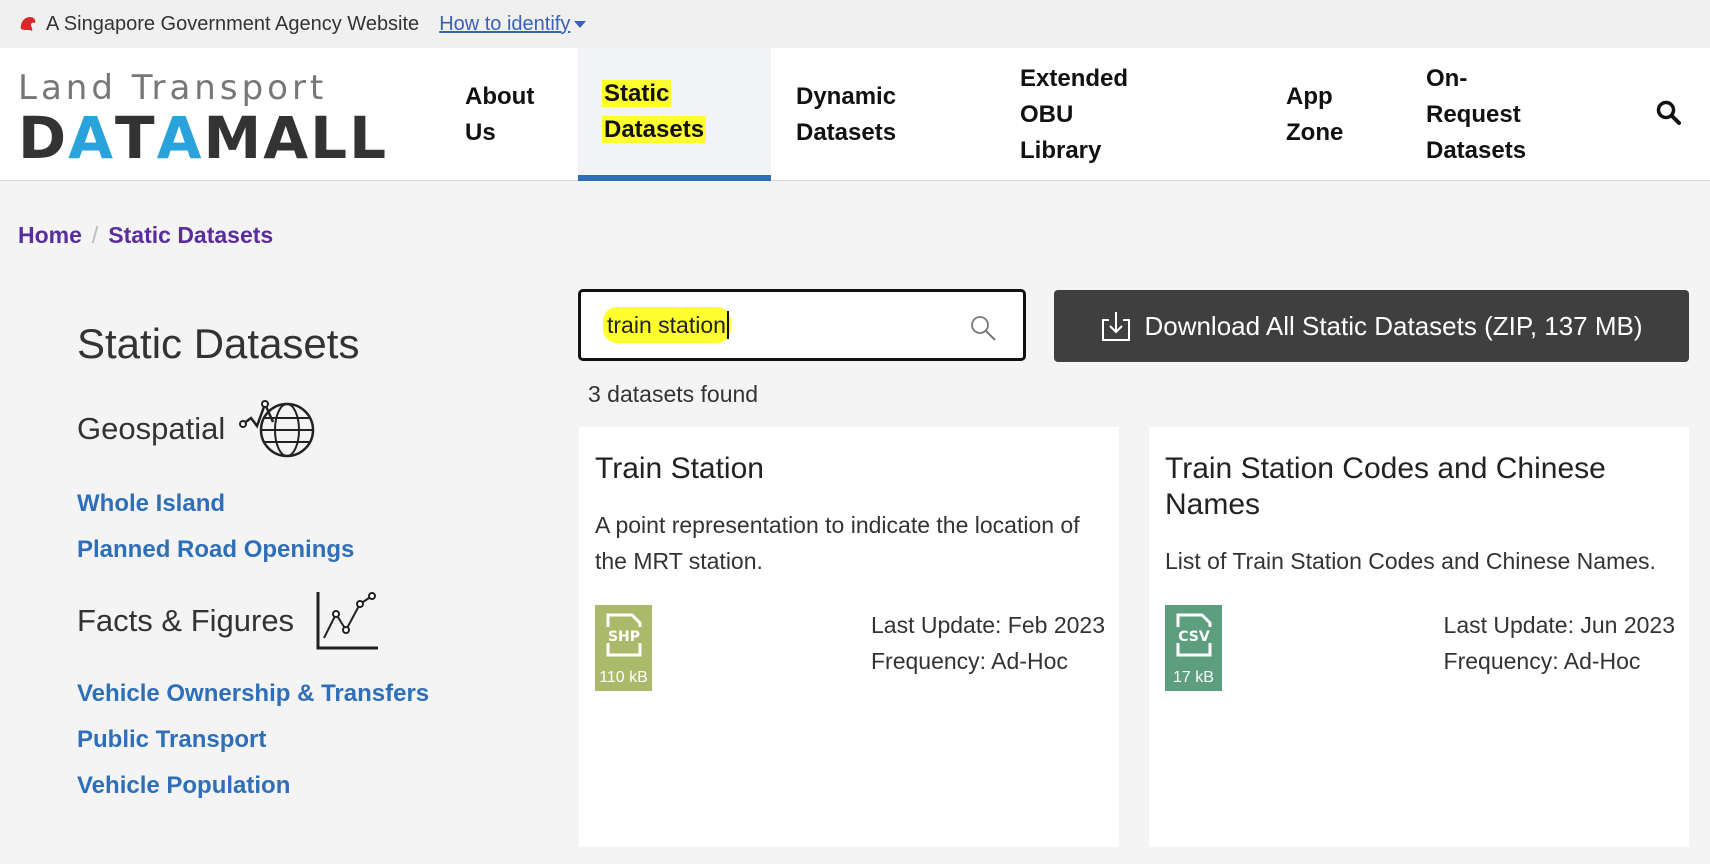 The width and height of the screenshot is (1710, 864). What do you see at coordinates (849, 469) in the screenshot?
I see `dataset-title: Train Station` at bounding box center [849, 469].